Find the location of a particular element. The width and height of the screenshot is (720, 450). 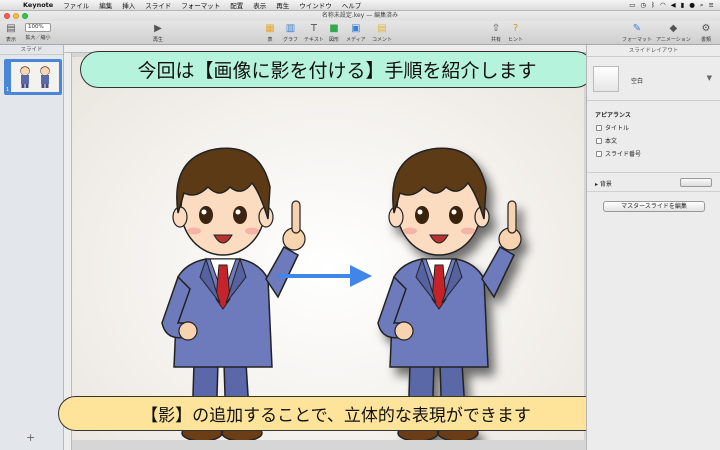

document-button: ⚙ 書類 is located at coordinates (706, 33).